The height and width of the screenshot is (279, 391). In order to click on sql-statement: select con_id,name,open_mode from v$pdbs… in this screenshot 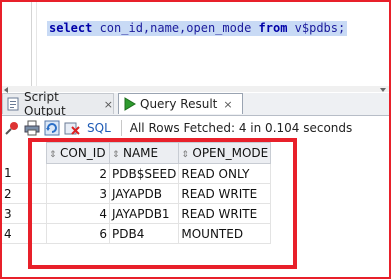, I will do `click(197, 28)`.